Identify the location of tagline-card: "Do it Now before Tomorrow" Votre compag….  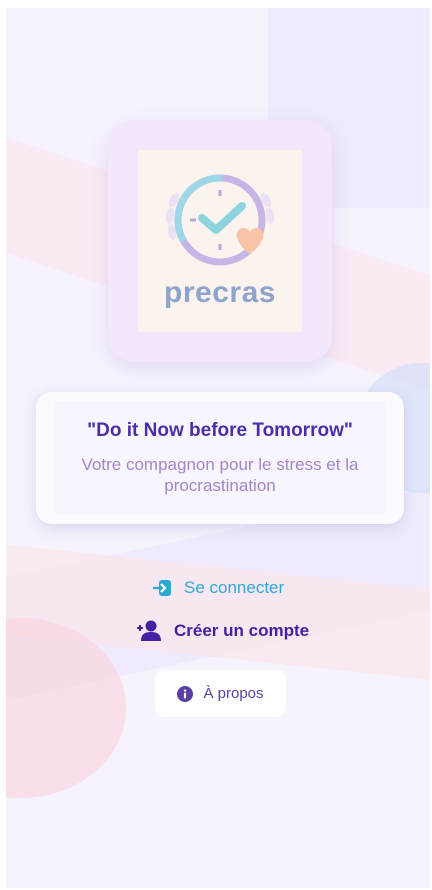
(220, 458).